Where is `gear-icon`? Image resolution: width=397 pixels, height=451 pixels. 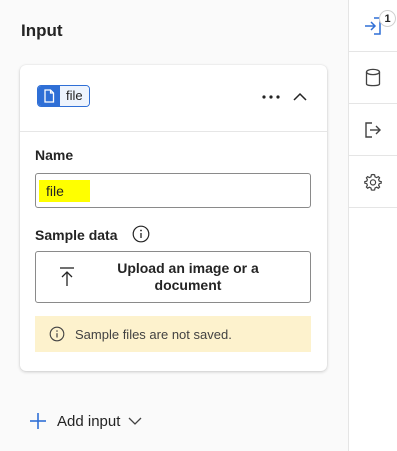
gear-icon is located at coordinates (373, 182).